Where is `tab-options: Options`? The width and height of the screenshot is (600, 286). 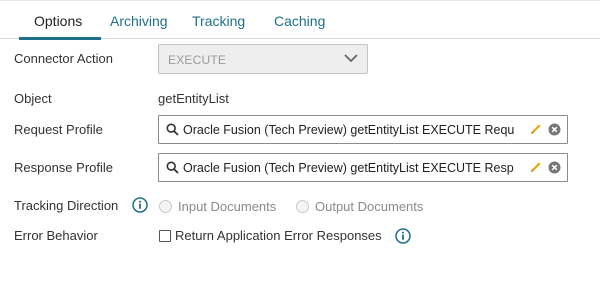 tab-options: Options is located at coordinates (58, 21).